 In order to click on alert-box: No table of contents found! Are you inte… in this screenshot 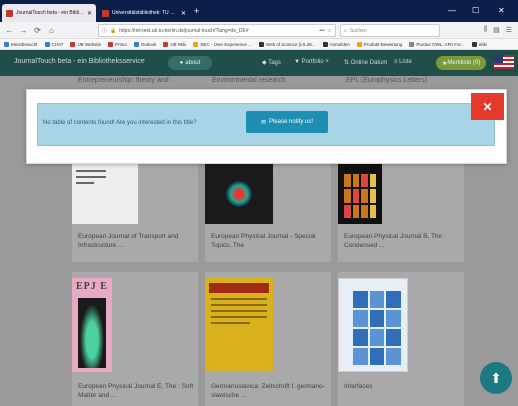, I will do `click(266, 124)`.